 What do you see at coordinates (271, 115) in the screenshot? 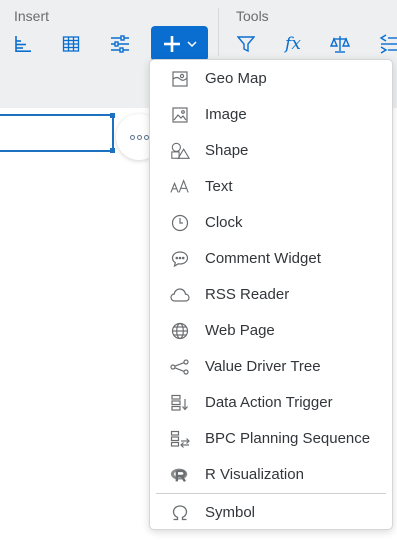
I see `menu-item-image: Image` at bounding box center [271, 115].